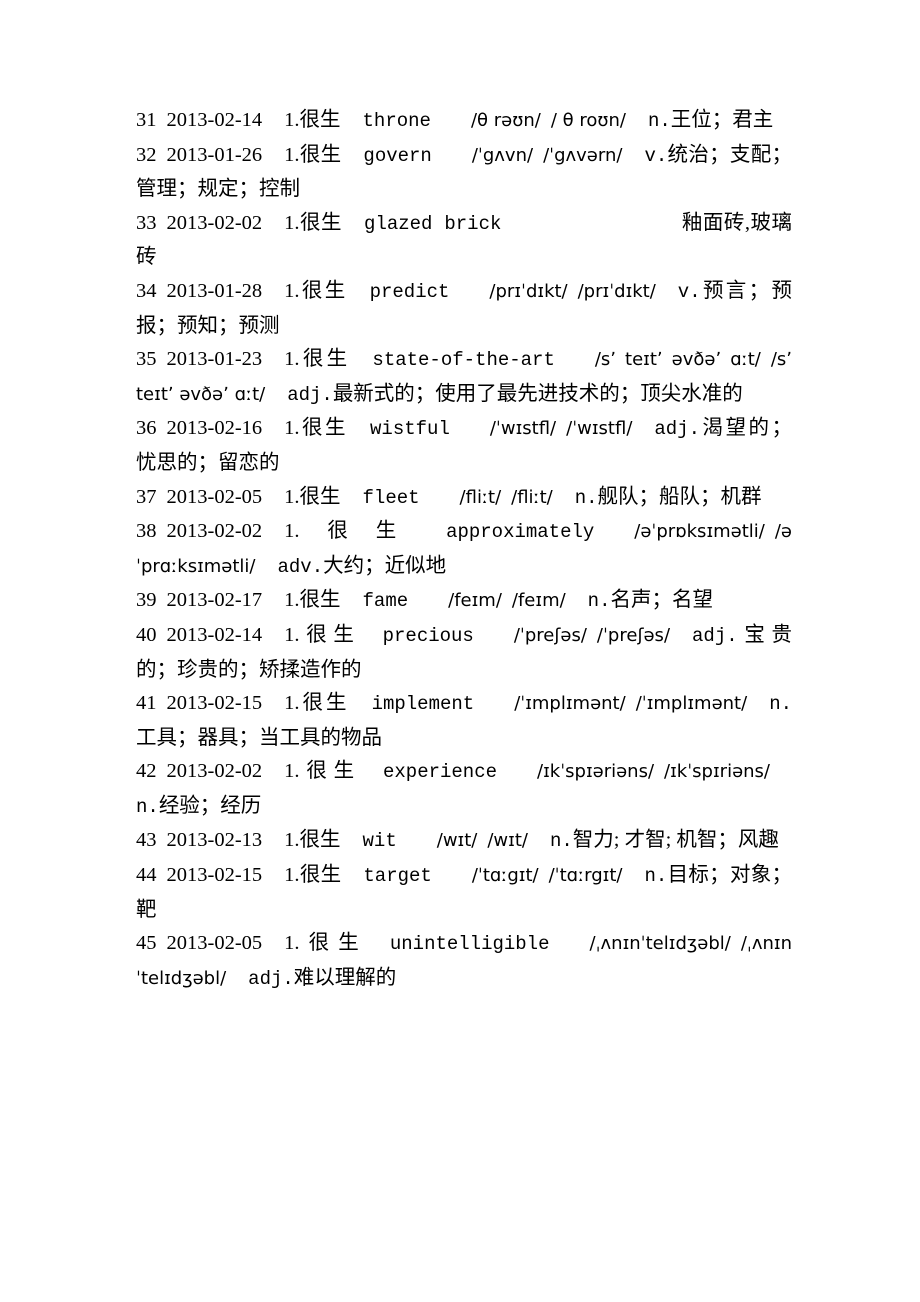 This screenshot has height=1302, width=920. Describe the element at coordinates (596, 772) in the screenshot. I see `entry-ipa-uk: /ɪkˈspɪəriəns/` at that location.